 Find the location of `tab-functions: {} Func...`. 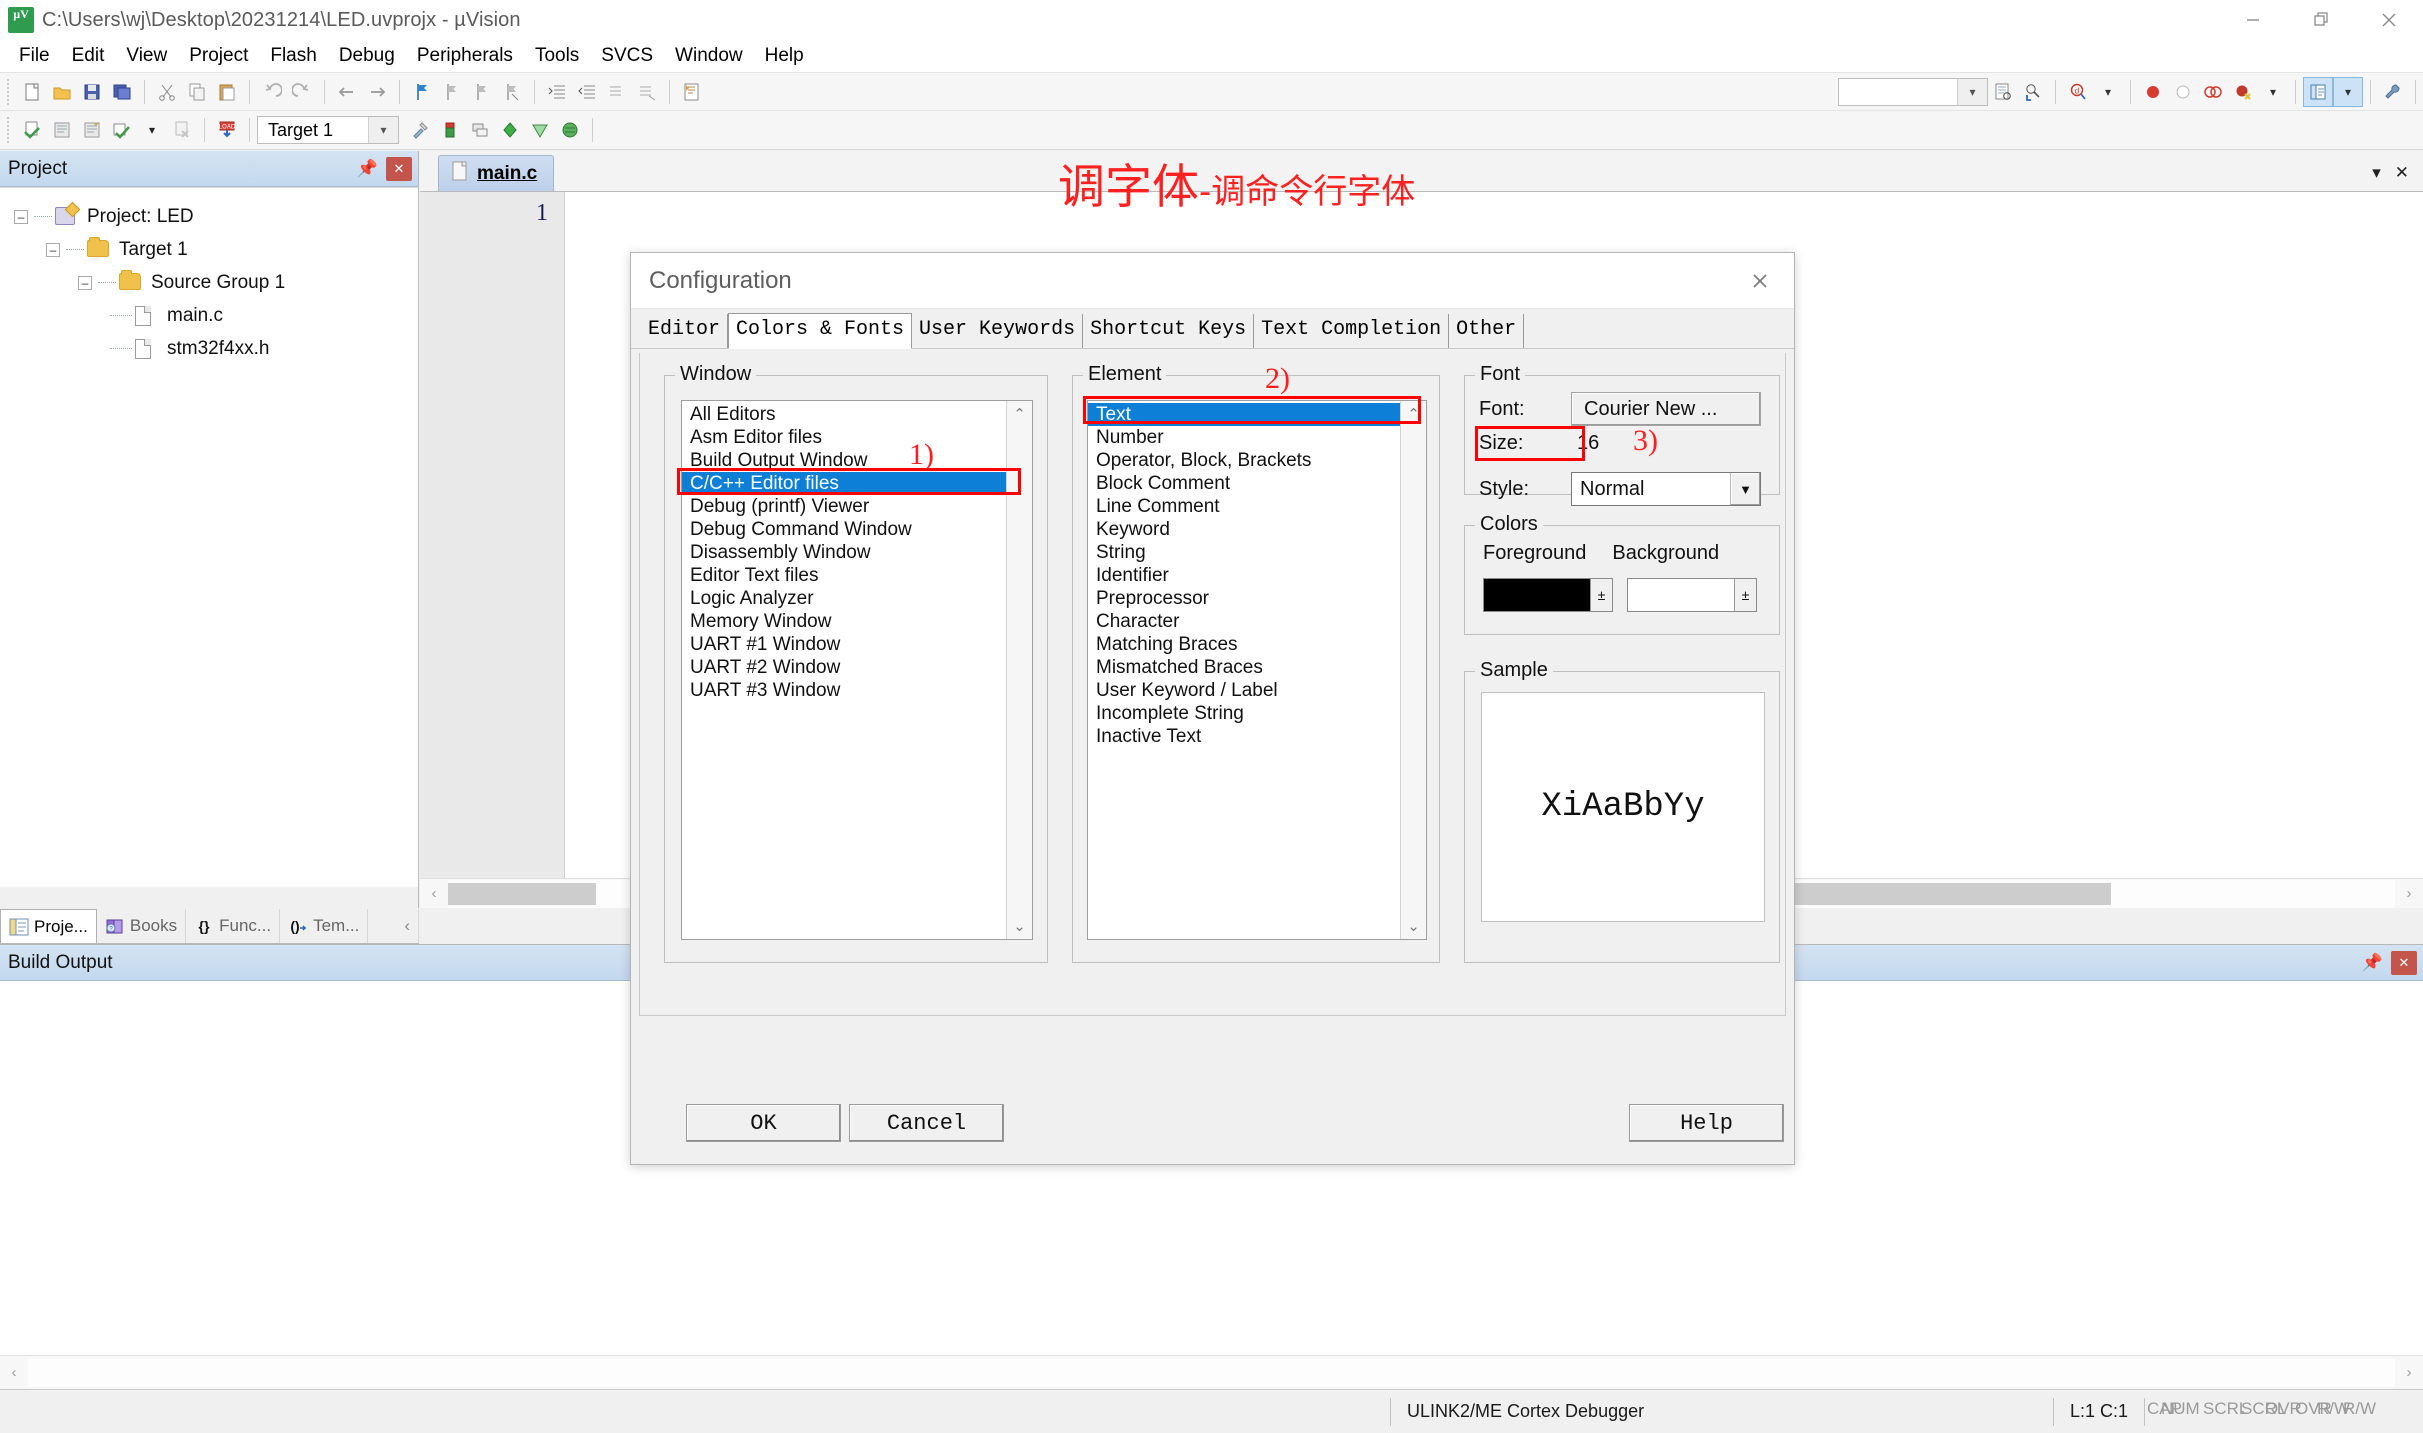

tab-functions: {} Func... is located at coordinates (233, 926).